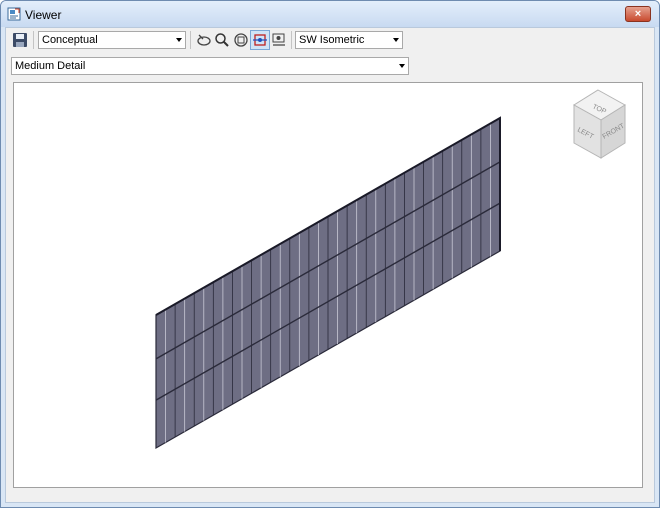  I want to click on view-orientation-select: SW Isometric, so click(349, 40).